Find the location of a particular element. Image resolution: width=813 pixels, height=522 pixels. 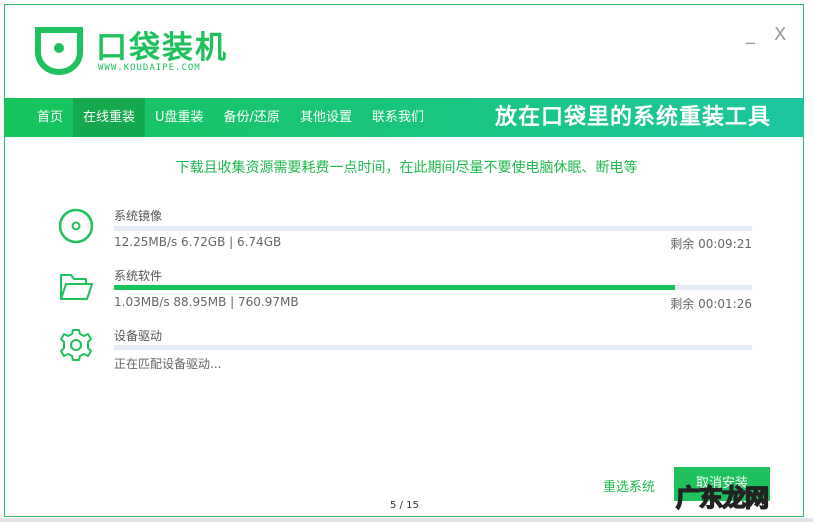

logo-icon is located at coordinates (59, 51).